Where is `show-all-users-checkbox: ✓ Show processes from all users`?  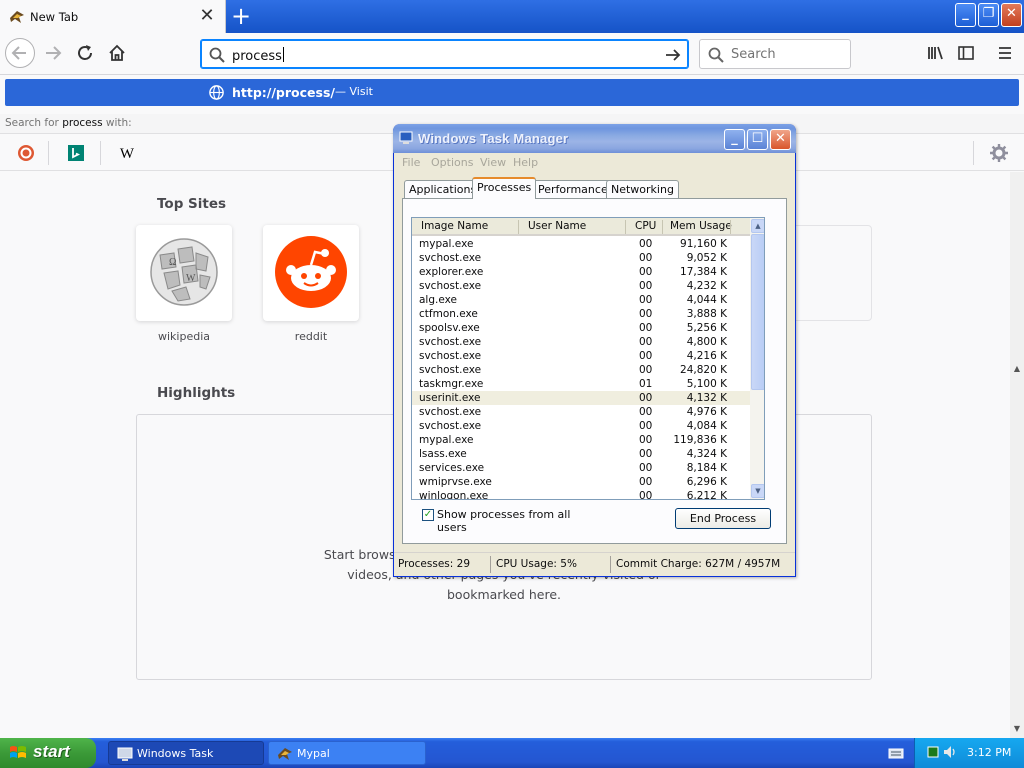 show-all-users-checkbox: ✓ Show processes from all users is located at coordinates (502, 521).